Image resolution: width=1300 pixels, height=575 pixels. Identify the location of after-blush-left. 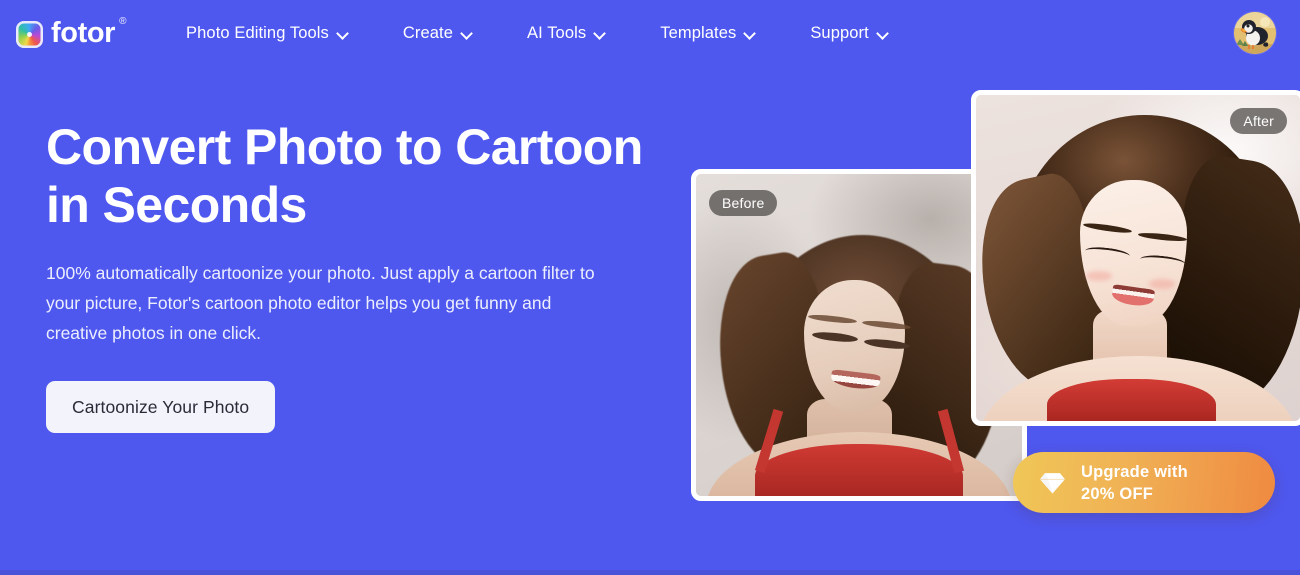
(1099, 276).